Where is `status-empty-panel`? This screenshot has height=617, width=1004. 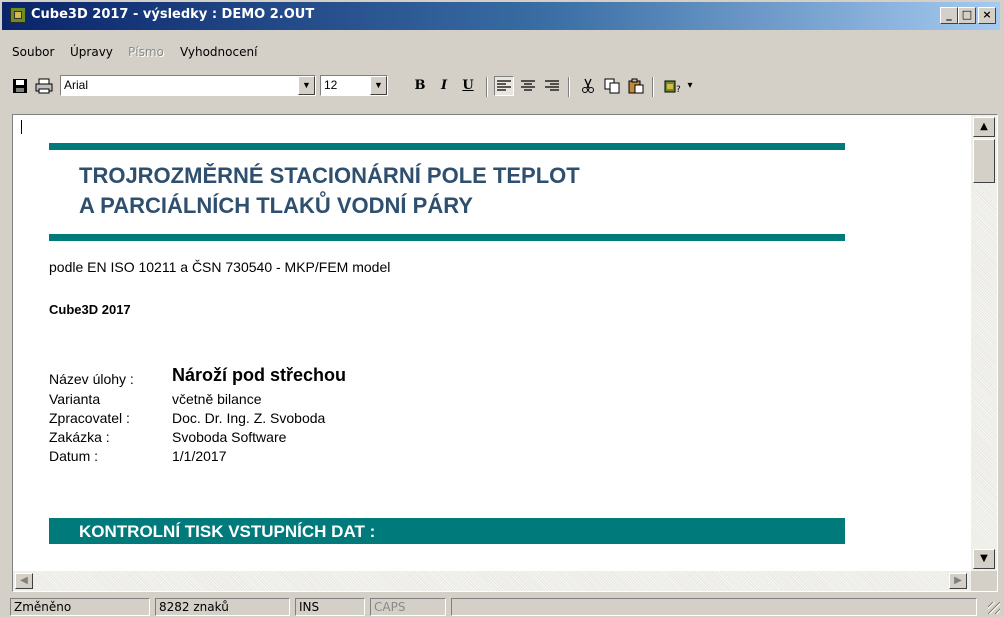
status-empty-panel is located at coordinates (714, 607).